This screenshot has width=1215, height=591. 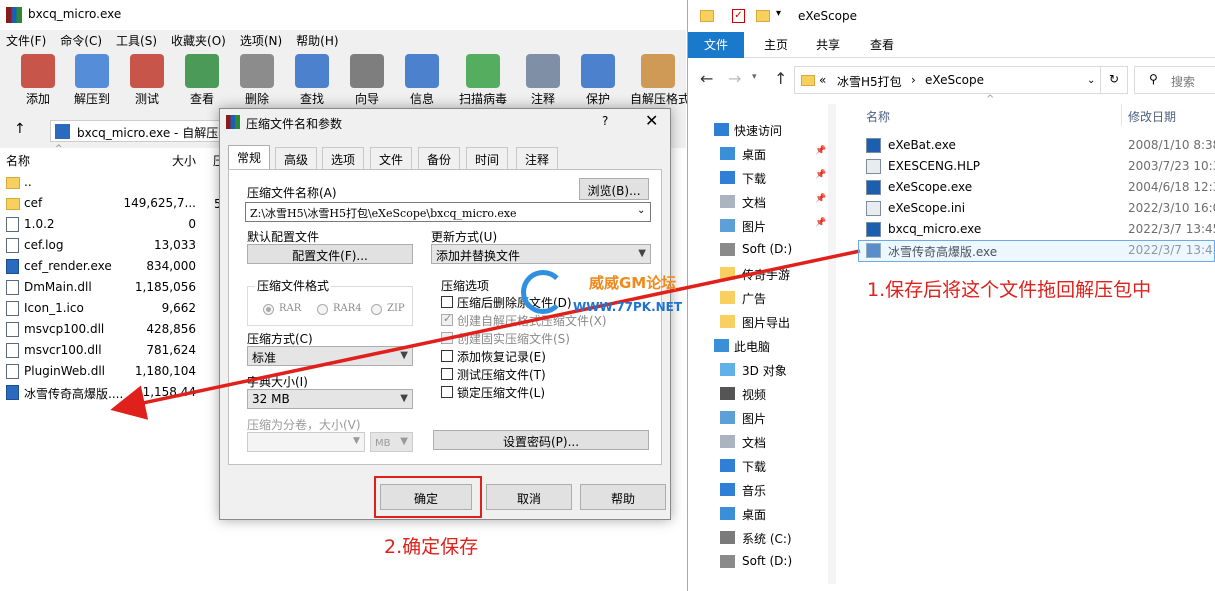 I want to click on path-field: bxcq_micro.exe - 自解压, so click(x=140, y=131).